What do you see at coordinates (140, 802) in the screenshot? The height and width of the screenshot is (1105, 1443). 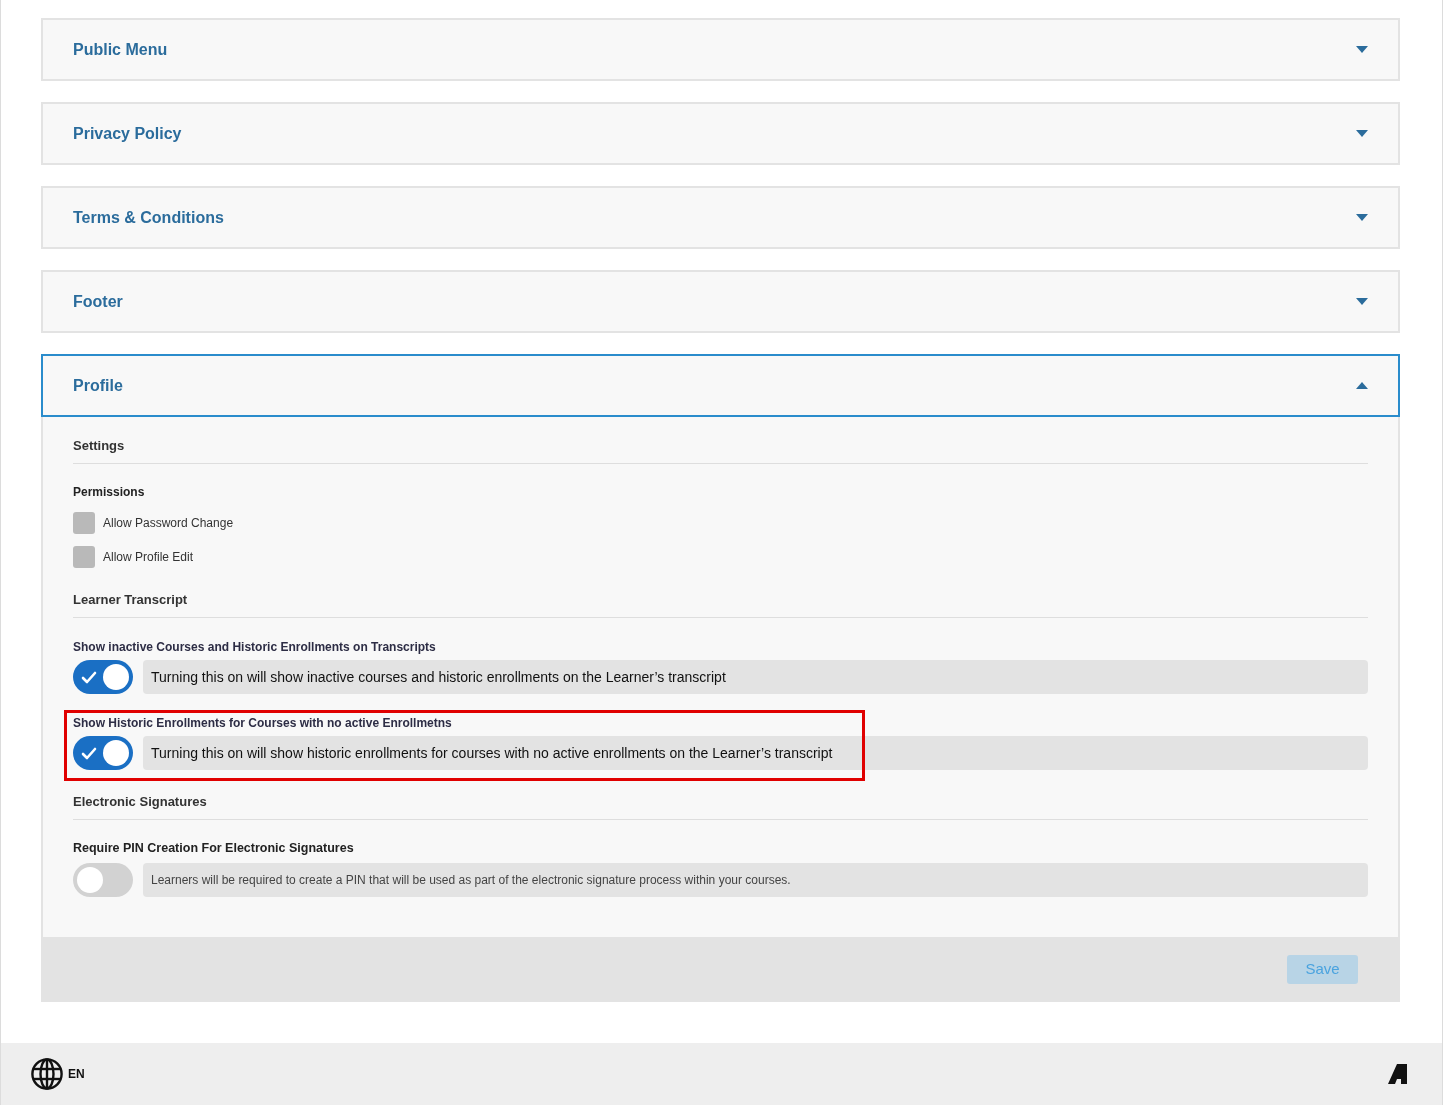 I see `section-heading: Electronic Signatures` at bounding box center [140, 802].